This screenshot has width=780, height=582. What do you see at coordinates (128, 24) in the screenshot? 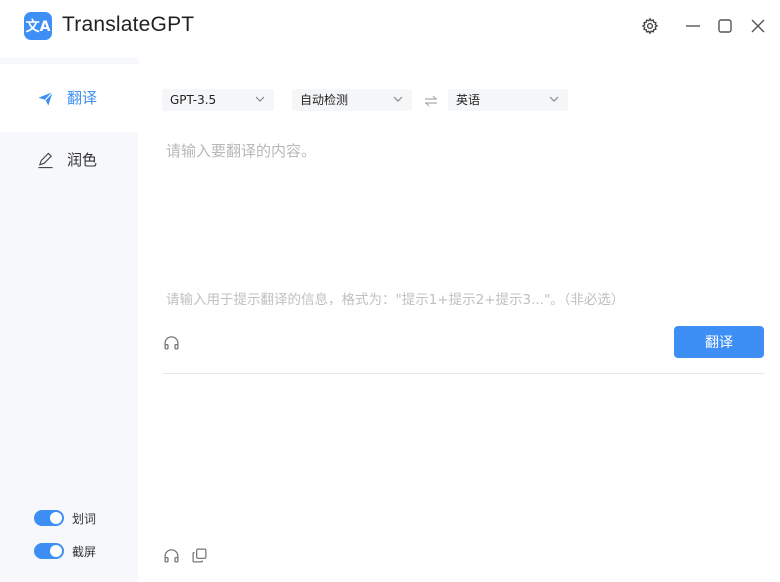
I see `app-title: TranslateGPT` at bounding box center [128, 24].